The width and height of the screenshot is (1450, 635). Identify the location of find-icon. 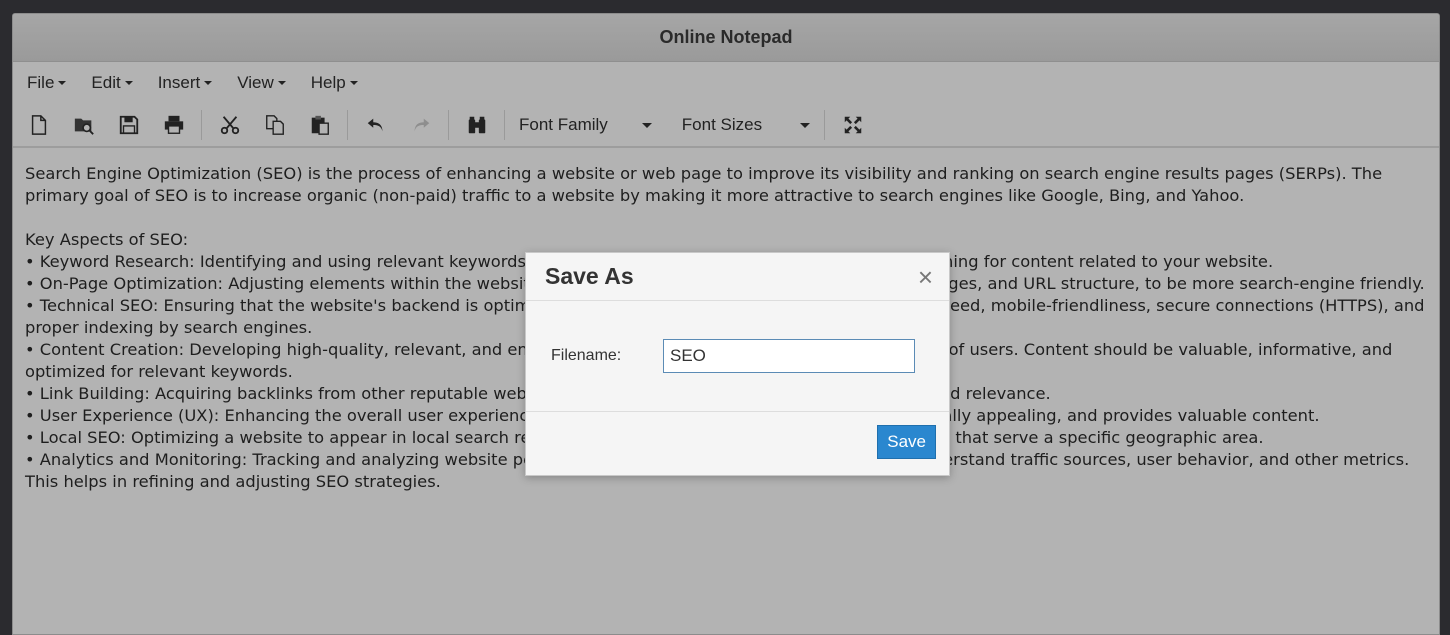
(477, 125).